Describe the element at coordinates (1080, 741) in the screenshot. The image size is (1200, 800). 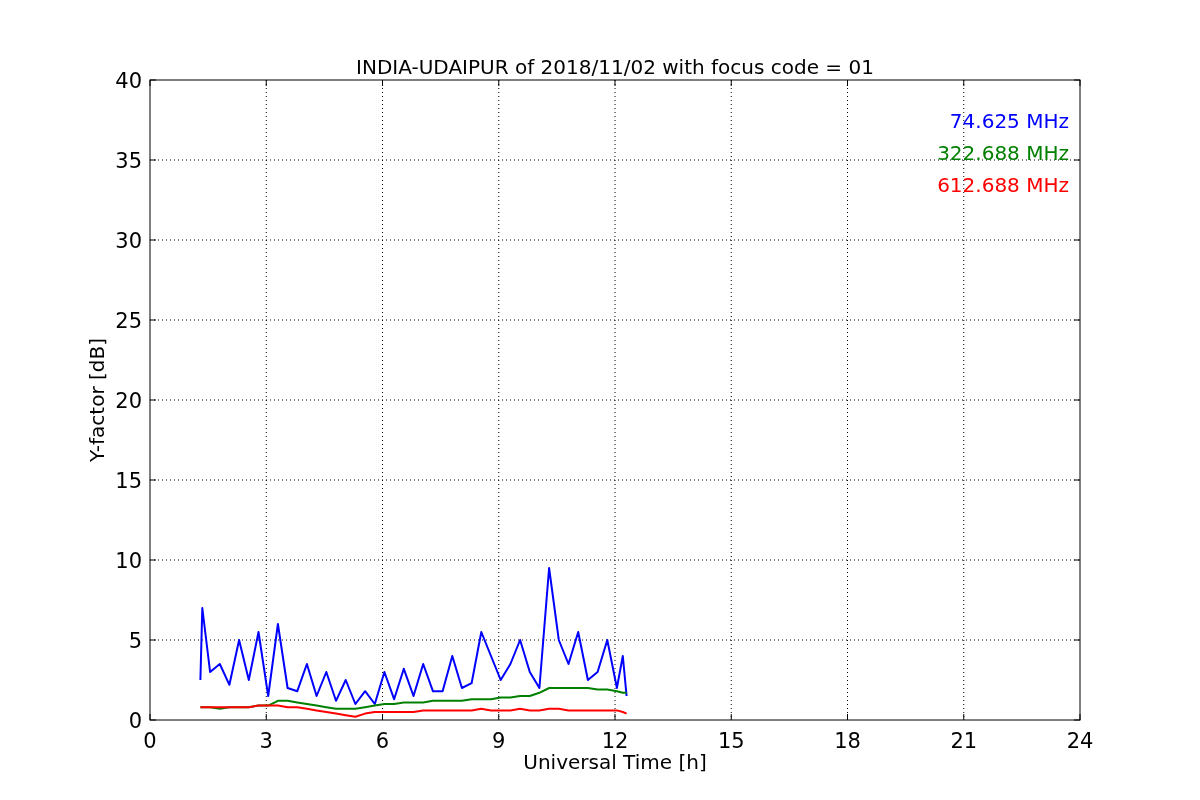
I see `x-tick-label: 24` at that location.